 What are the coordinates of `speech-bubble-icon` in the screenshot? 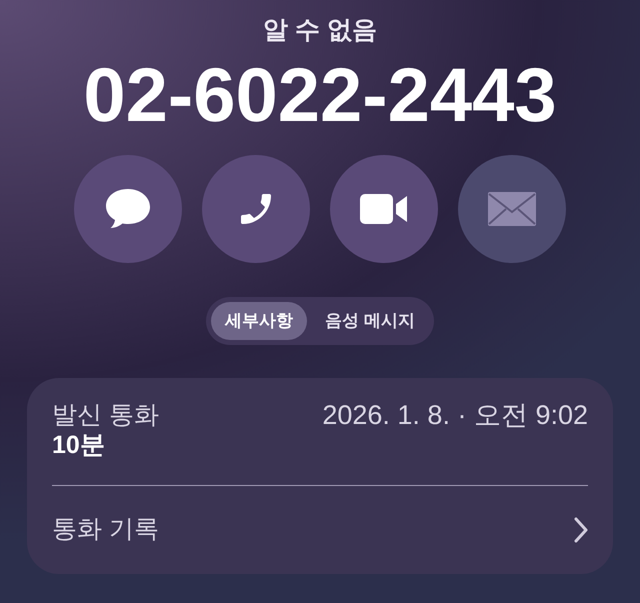 It's located at (128, 208).